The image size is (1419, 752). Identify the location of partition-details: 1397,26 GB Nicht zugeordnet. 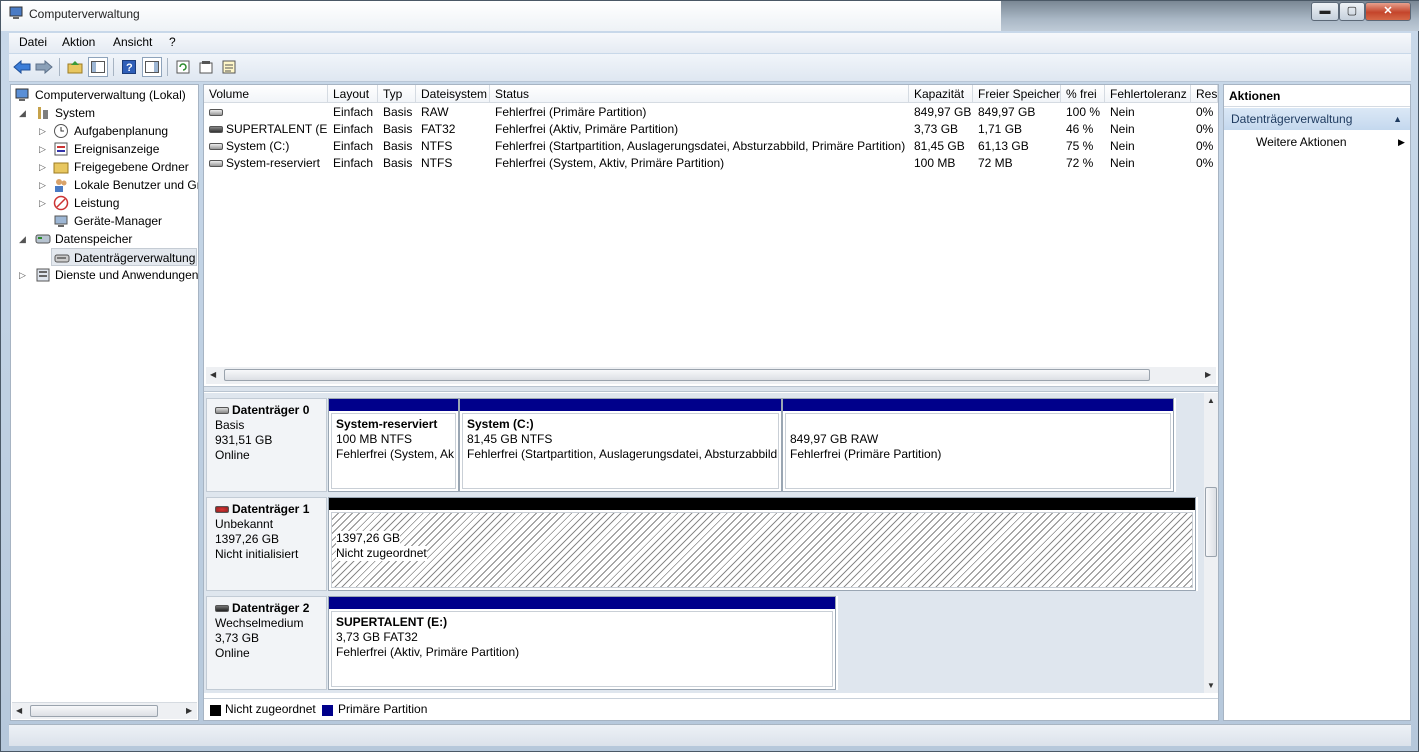
(762, 550).